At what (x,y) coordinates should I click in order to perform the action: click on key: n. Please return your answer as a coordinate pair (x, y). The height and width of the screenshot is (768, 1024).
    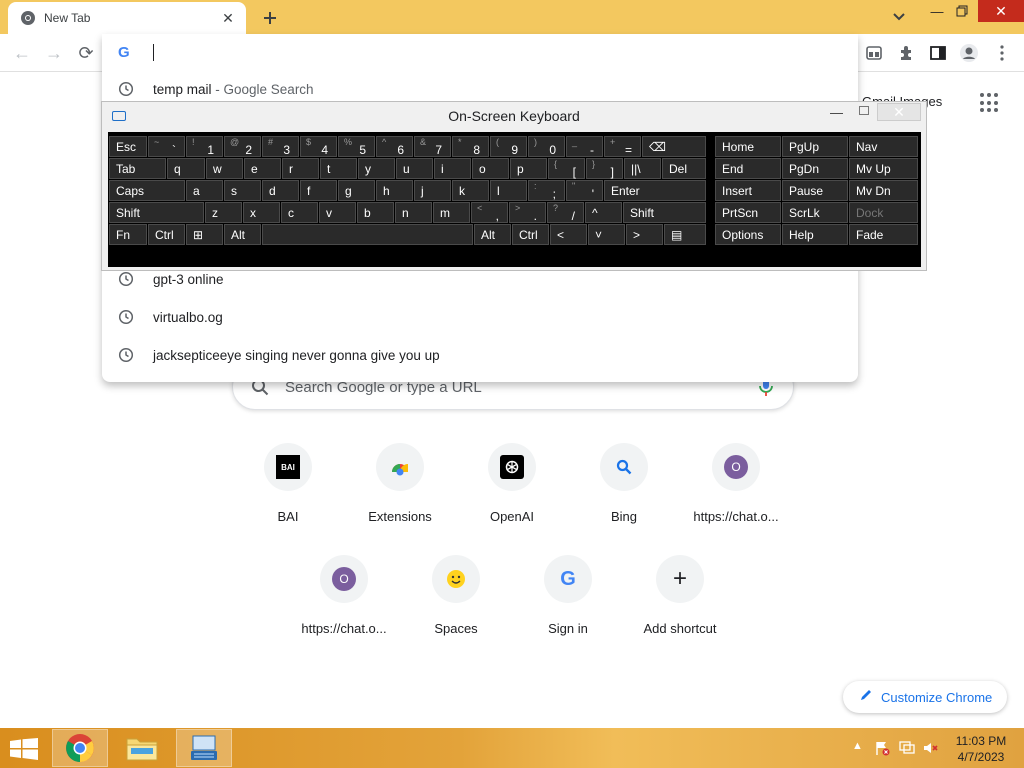
    Looking at the image, I should click on (413, 212).